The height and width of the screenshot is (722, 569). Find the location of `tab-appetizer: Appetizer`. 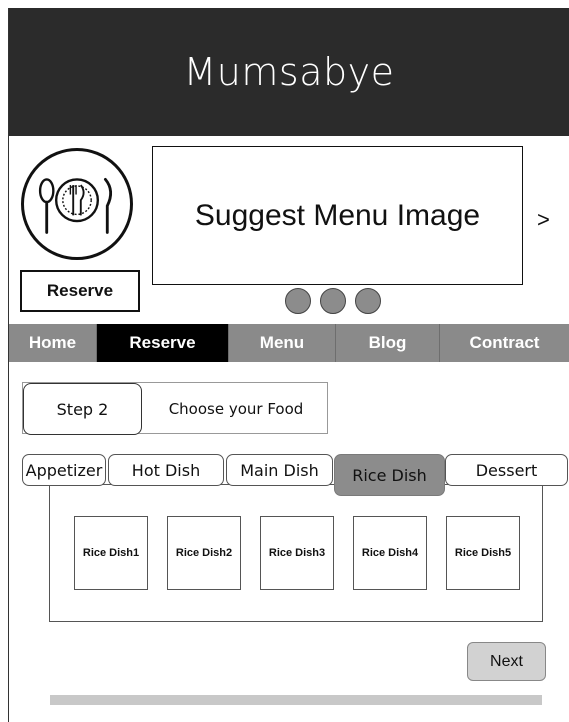

tab-appetizer: Appetizer is located at coordinates (64, 470).